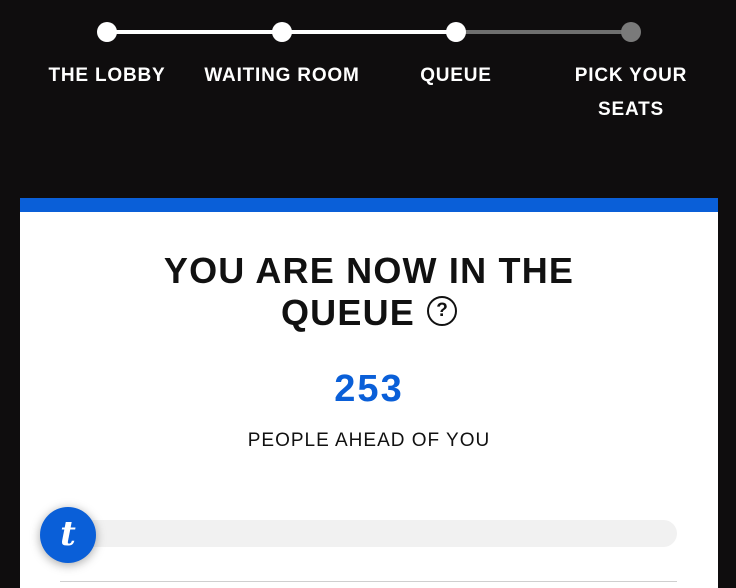 The image size is (736, 588). I want to click on question-circle-icon: ?, so click(442, 311).